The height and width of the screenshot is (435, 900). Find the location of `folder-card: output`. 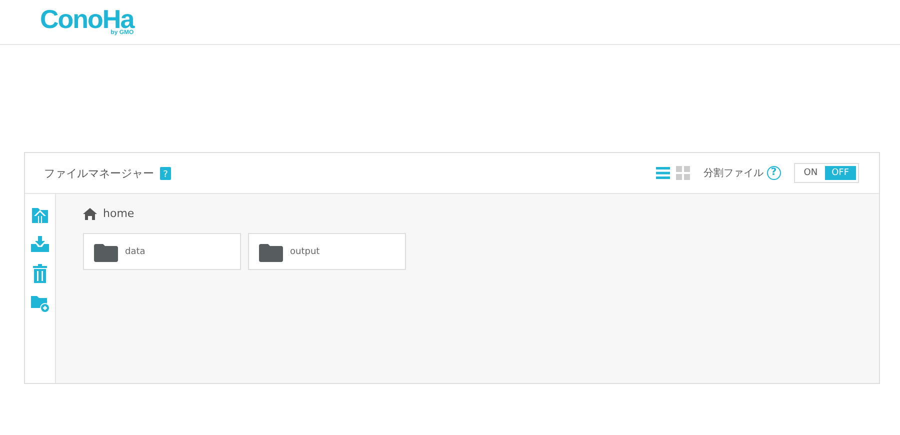

folder-card: output is located at coordinates (327, 251).